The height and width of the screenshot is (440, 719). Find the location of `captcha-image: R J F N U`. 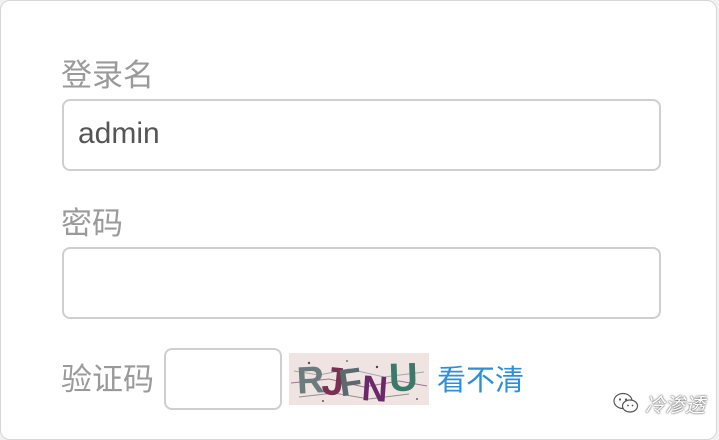

captcha-image: R J F N U is located at coordinates (359, 379).